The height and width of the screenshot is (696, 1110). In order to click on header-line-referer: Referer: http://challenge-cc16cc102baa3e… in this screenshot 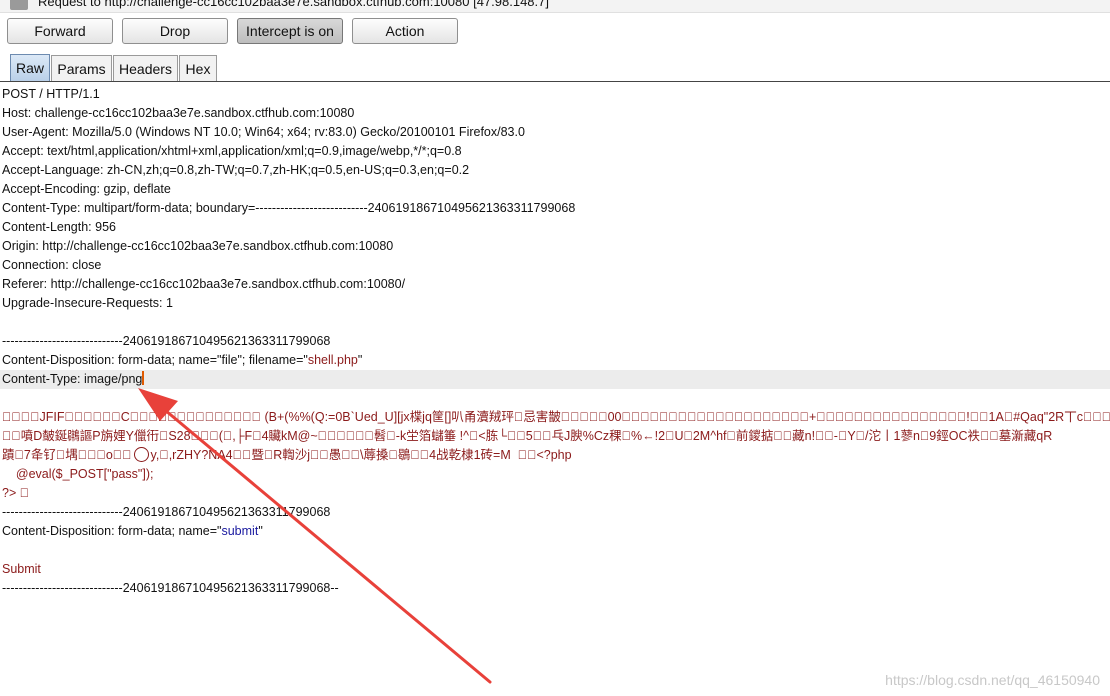, I will do `click(204, 284)`.